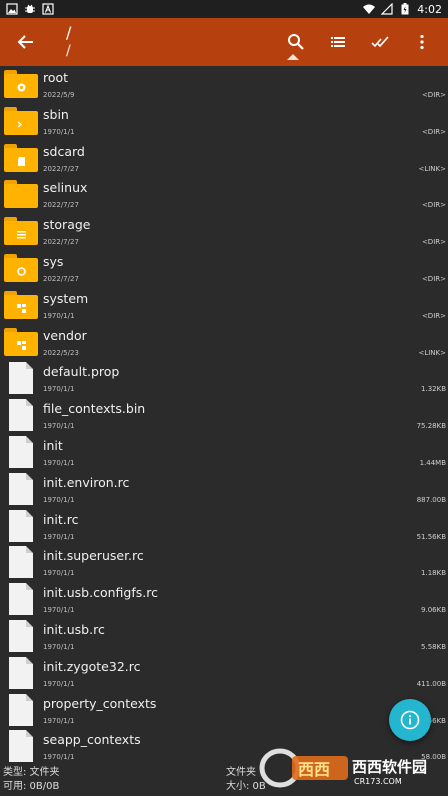 This screenshot has height=796, width=448. I want to click on file-list-item: init 1970/1/1 1.44MB, so click(224, 452).